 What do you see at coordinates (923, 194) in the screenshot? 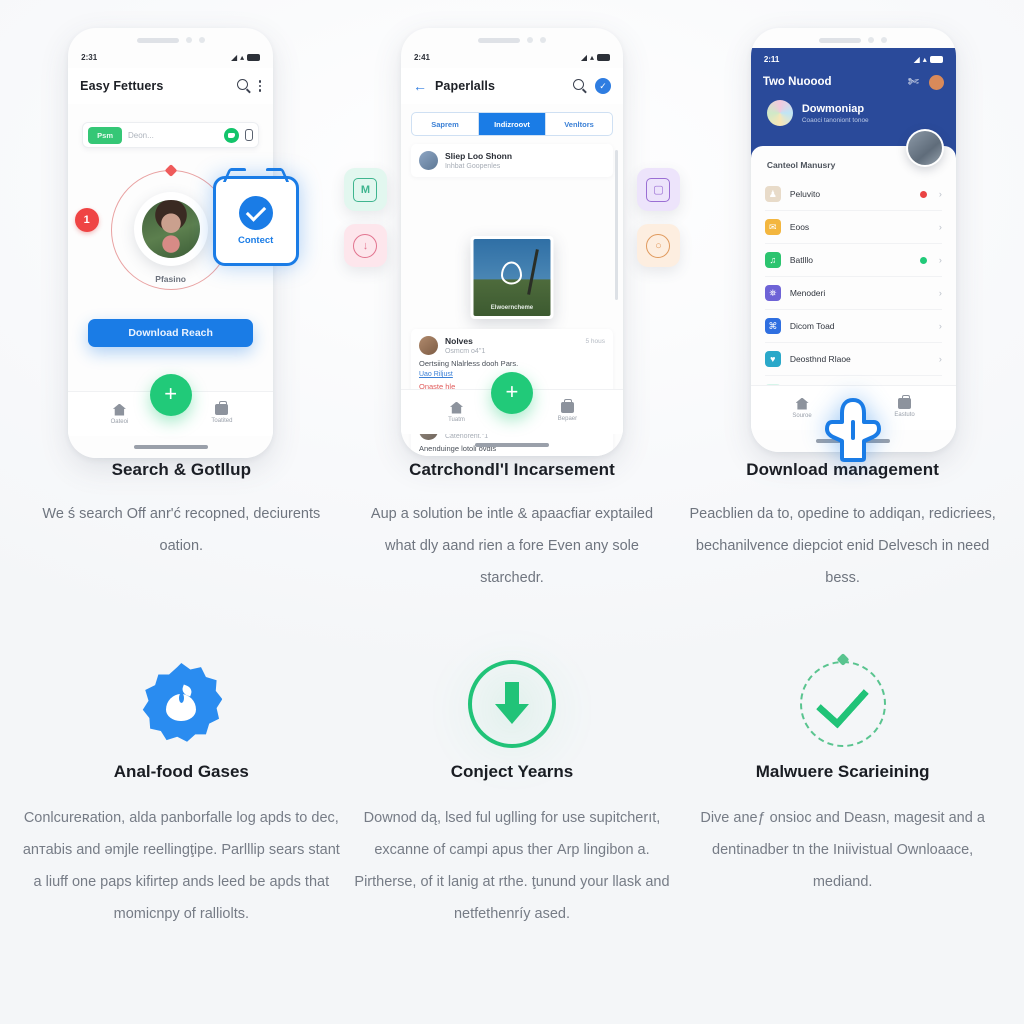
I see `status-dot-red` at bounding box center [923, 194].